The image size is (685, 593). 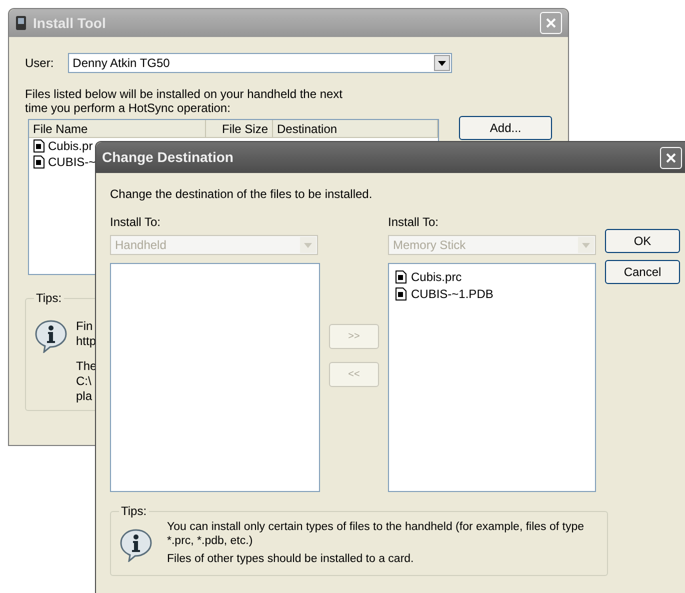 I want to click on tip-text: Files of other types should be installed to a card., so click(x=291, y=559).